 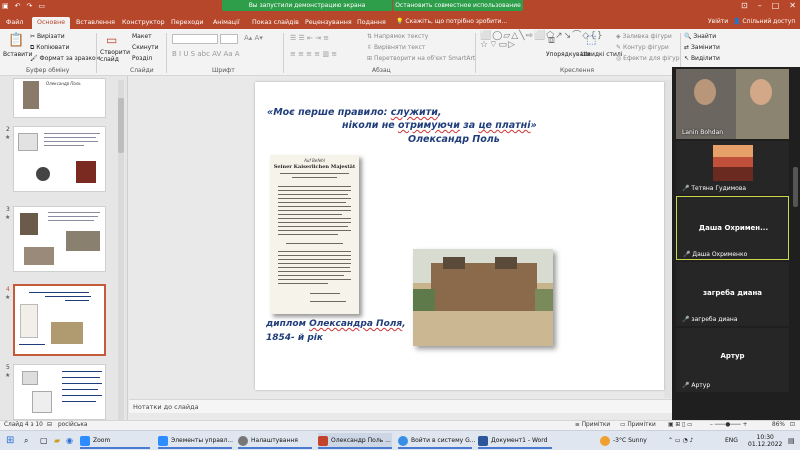 I want to click on shape-fill-button: ◈ Заливка фігури, so click(x=644, y=36).